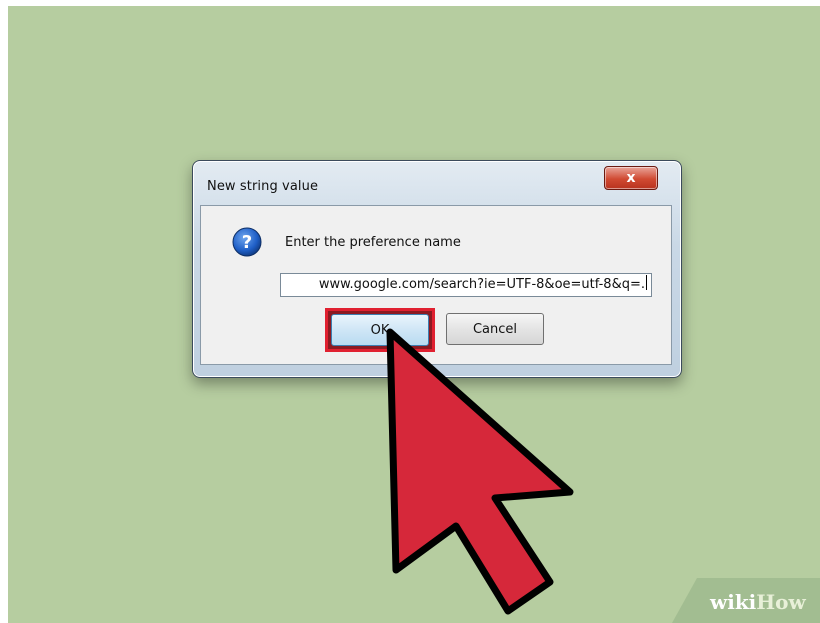 This screenshot has width=820, height=623. What do you see at coordinates (373, 242) in the screenshot?
I see `prompt-label: Enter the preference name` at bounding box center [373, 242].